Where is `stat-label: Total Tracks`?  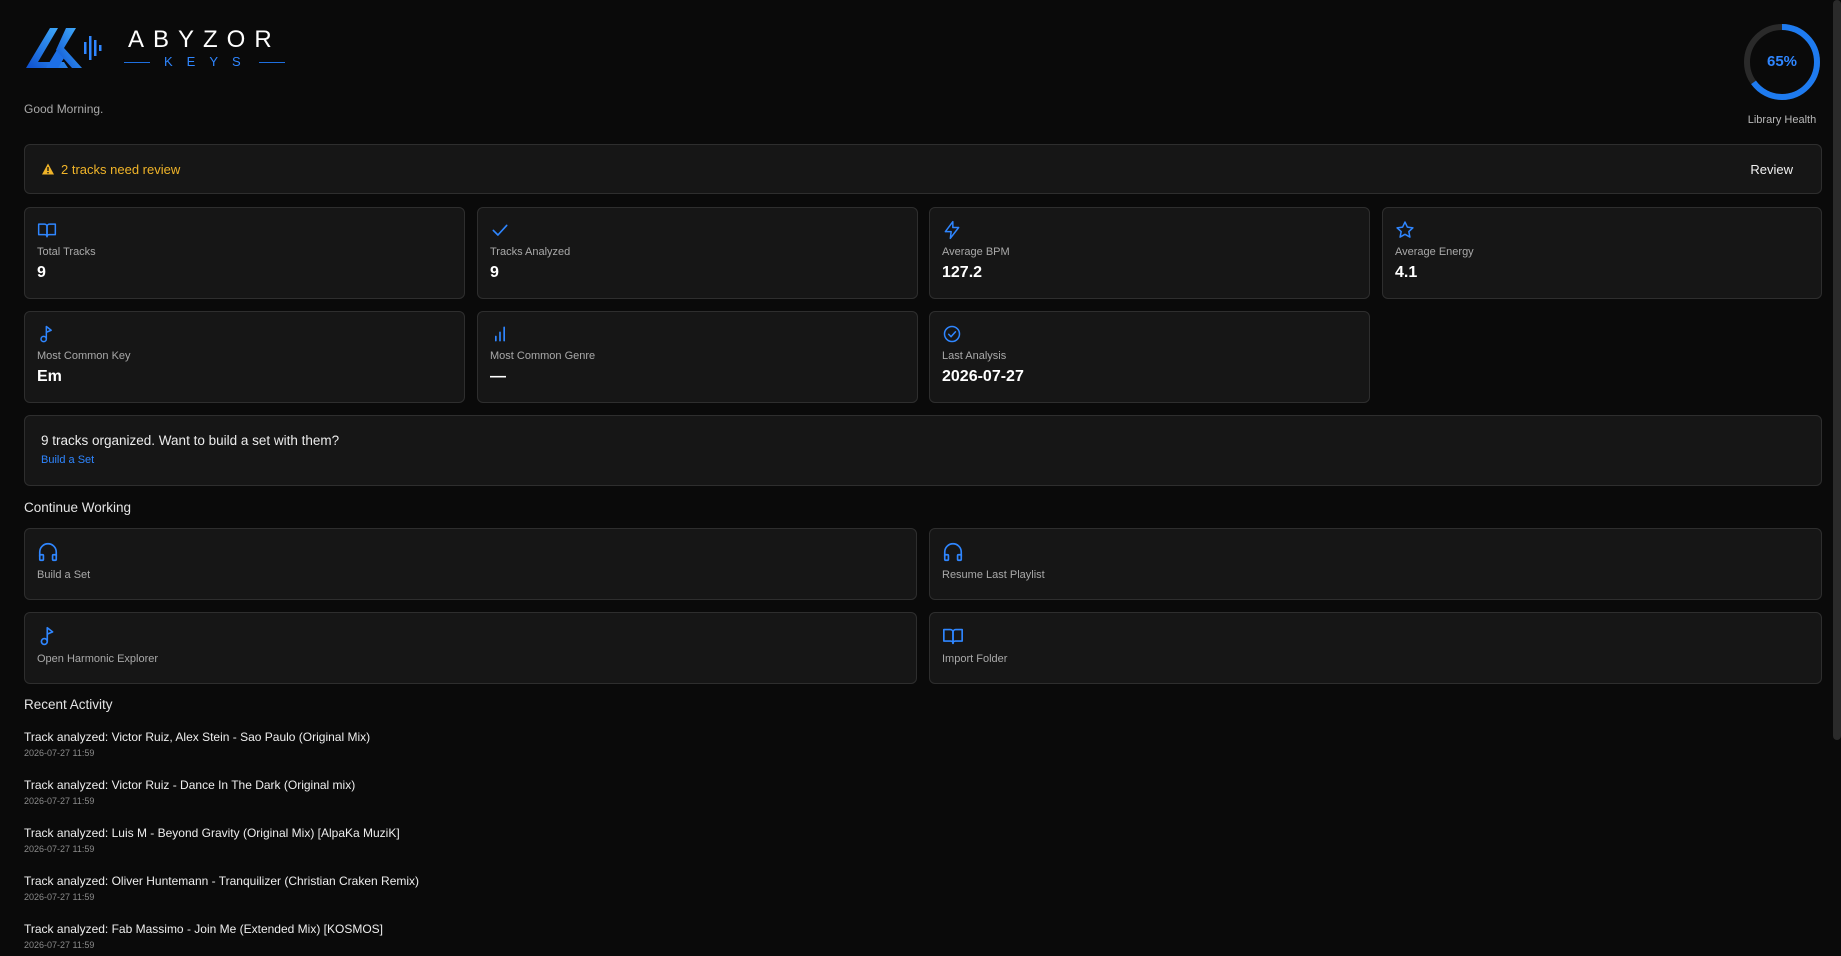 stat-label: Total Tracks is located at coordinates (66, 252).